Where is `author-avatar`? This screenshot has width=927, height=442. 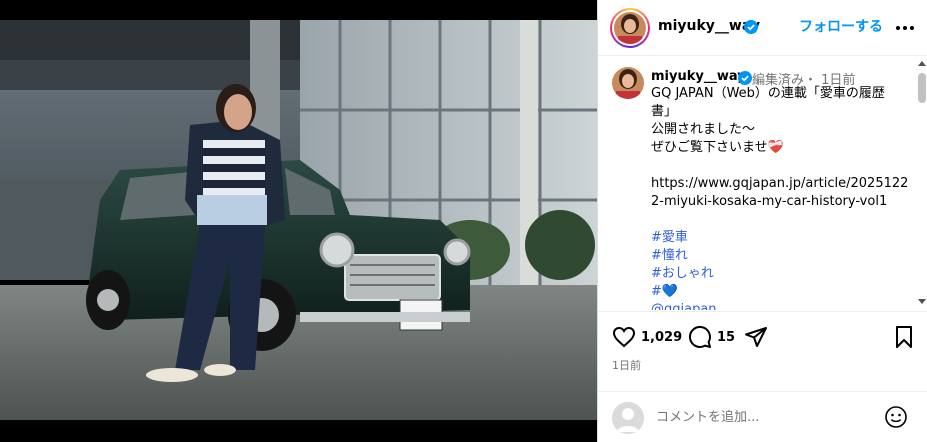
author-avatar is located at coordinates (630, 28).